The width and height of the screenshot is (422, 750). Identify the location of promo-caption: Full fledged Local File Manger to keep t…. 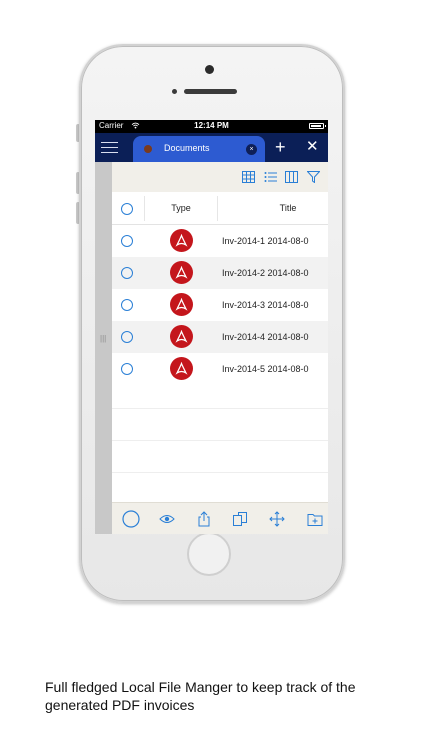
(200, 696).